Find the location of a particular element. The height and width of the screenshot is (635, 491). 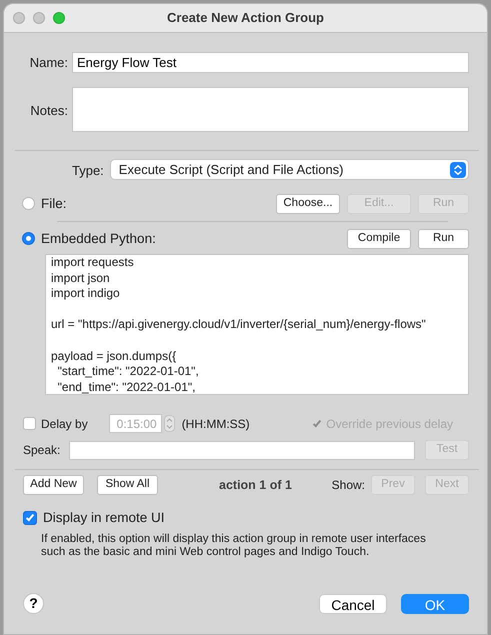

speak-field is located at coordinates (242, 450).